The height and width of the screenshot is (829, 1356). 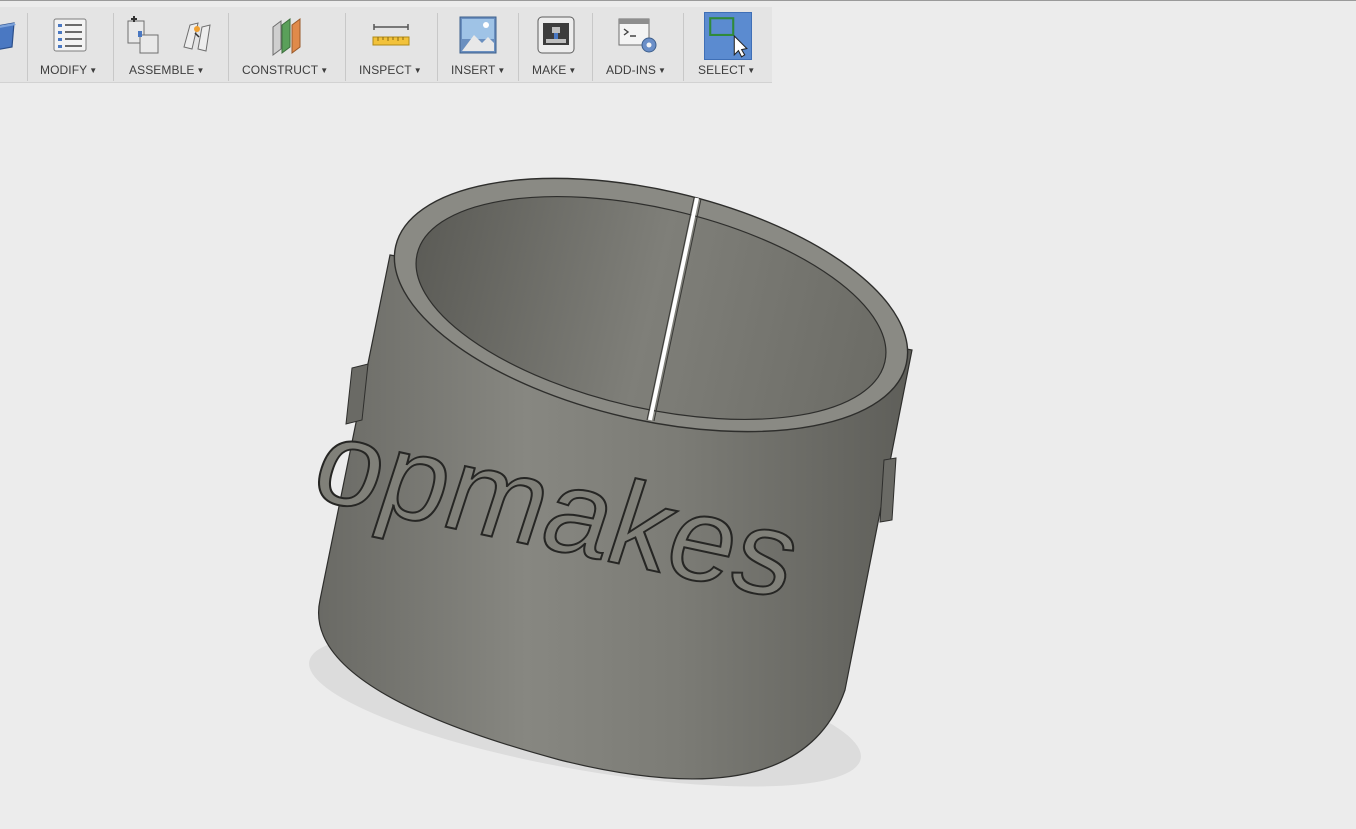 I want to click on toolbar-group-inspect: INSPECT ▼, so click(x=391, y=44).